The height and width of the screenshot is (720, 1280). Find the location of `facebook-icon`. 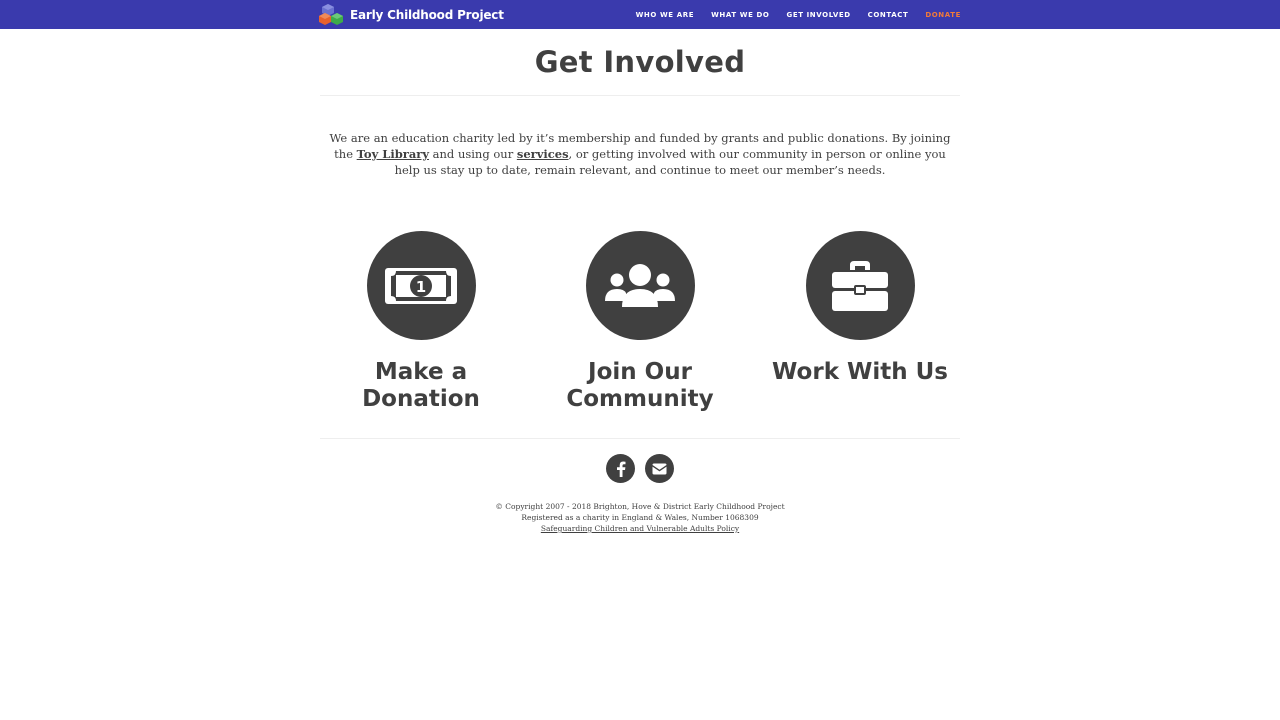

facebook-icon is located at coordinates (620, 469).